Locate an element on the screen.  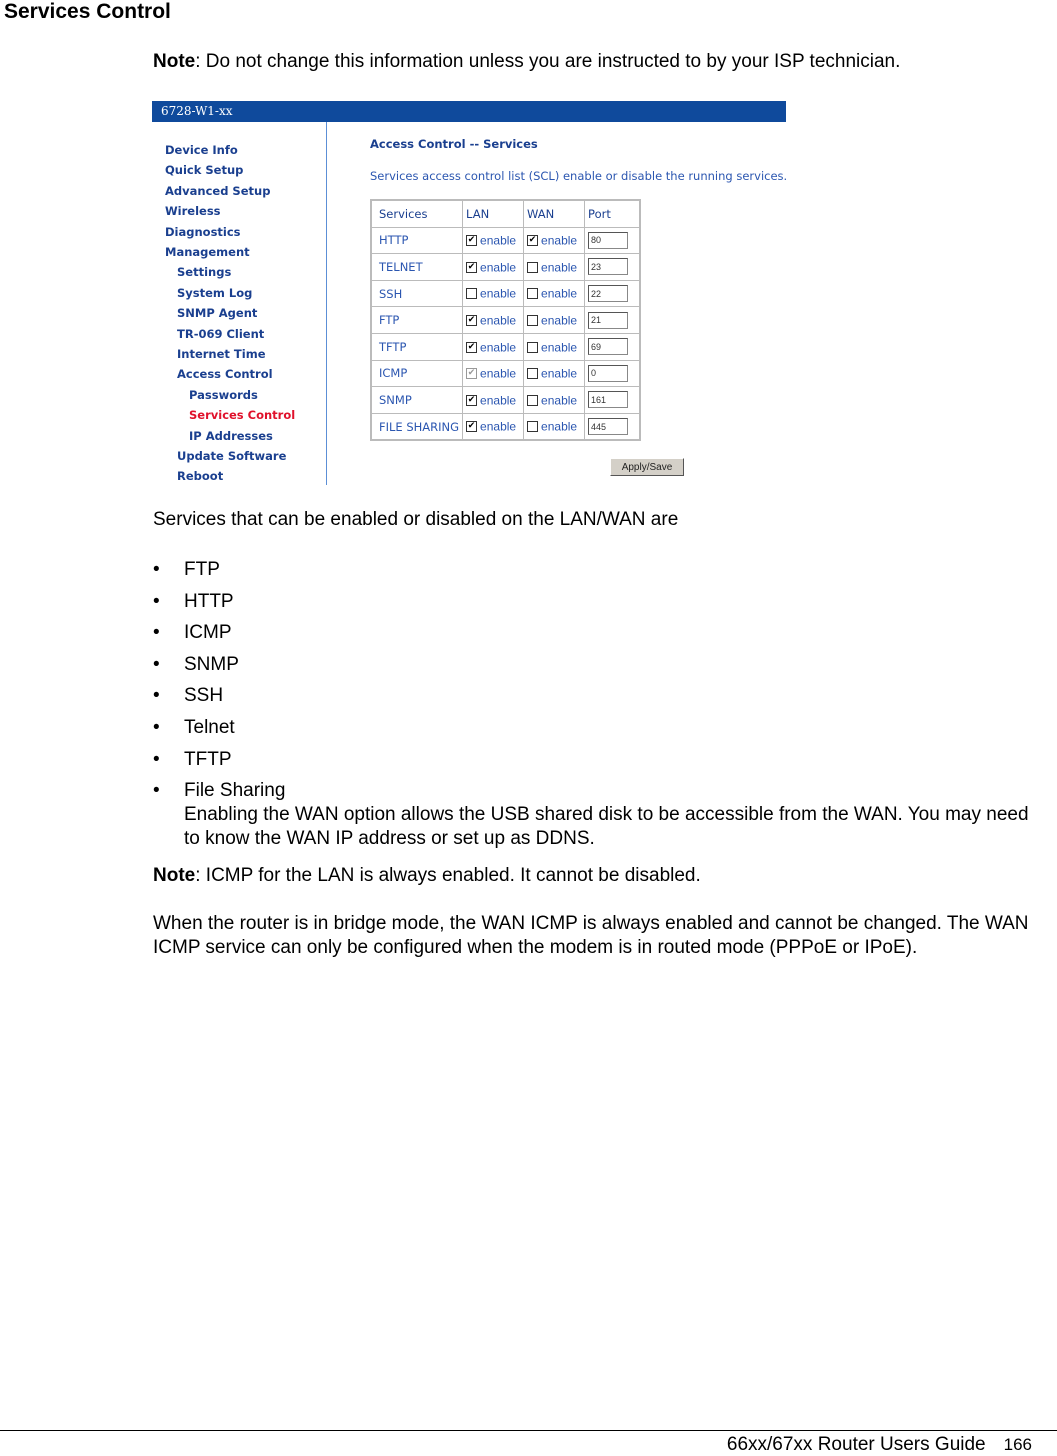
service-name: SNMP is located at coordinates (417, 400).